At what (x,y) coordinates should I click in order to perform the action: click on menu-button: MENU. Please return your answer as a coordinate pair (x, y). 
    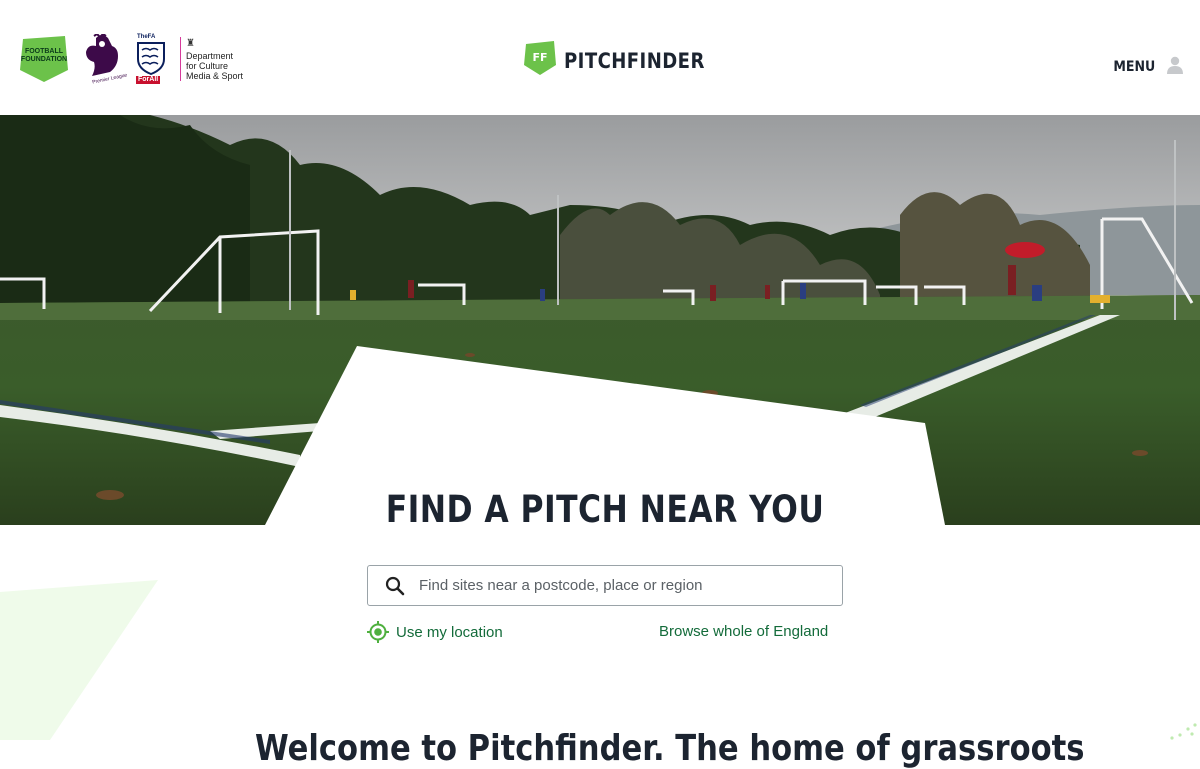
    Looking at the image, I should click on (1147, 65).